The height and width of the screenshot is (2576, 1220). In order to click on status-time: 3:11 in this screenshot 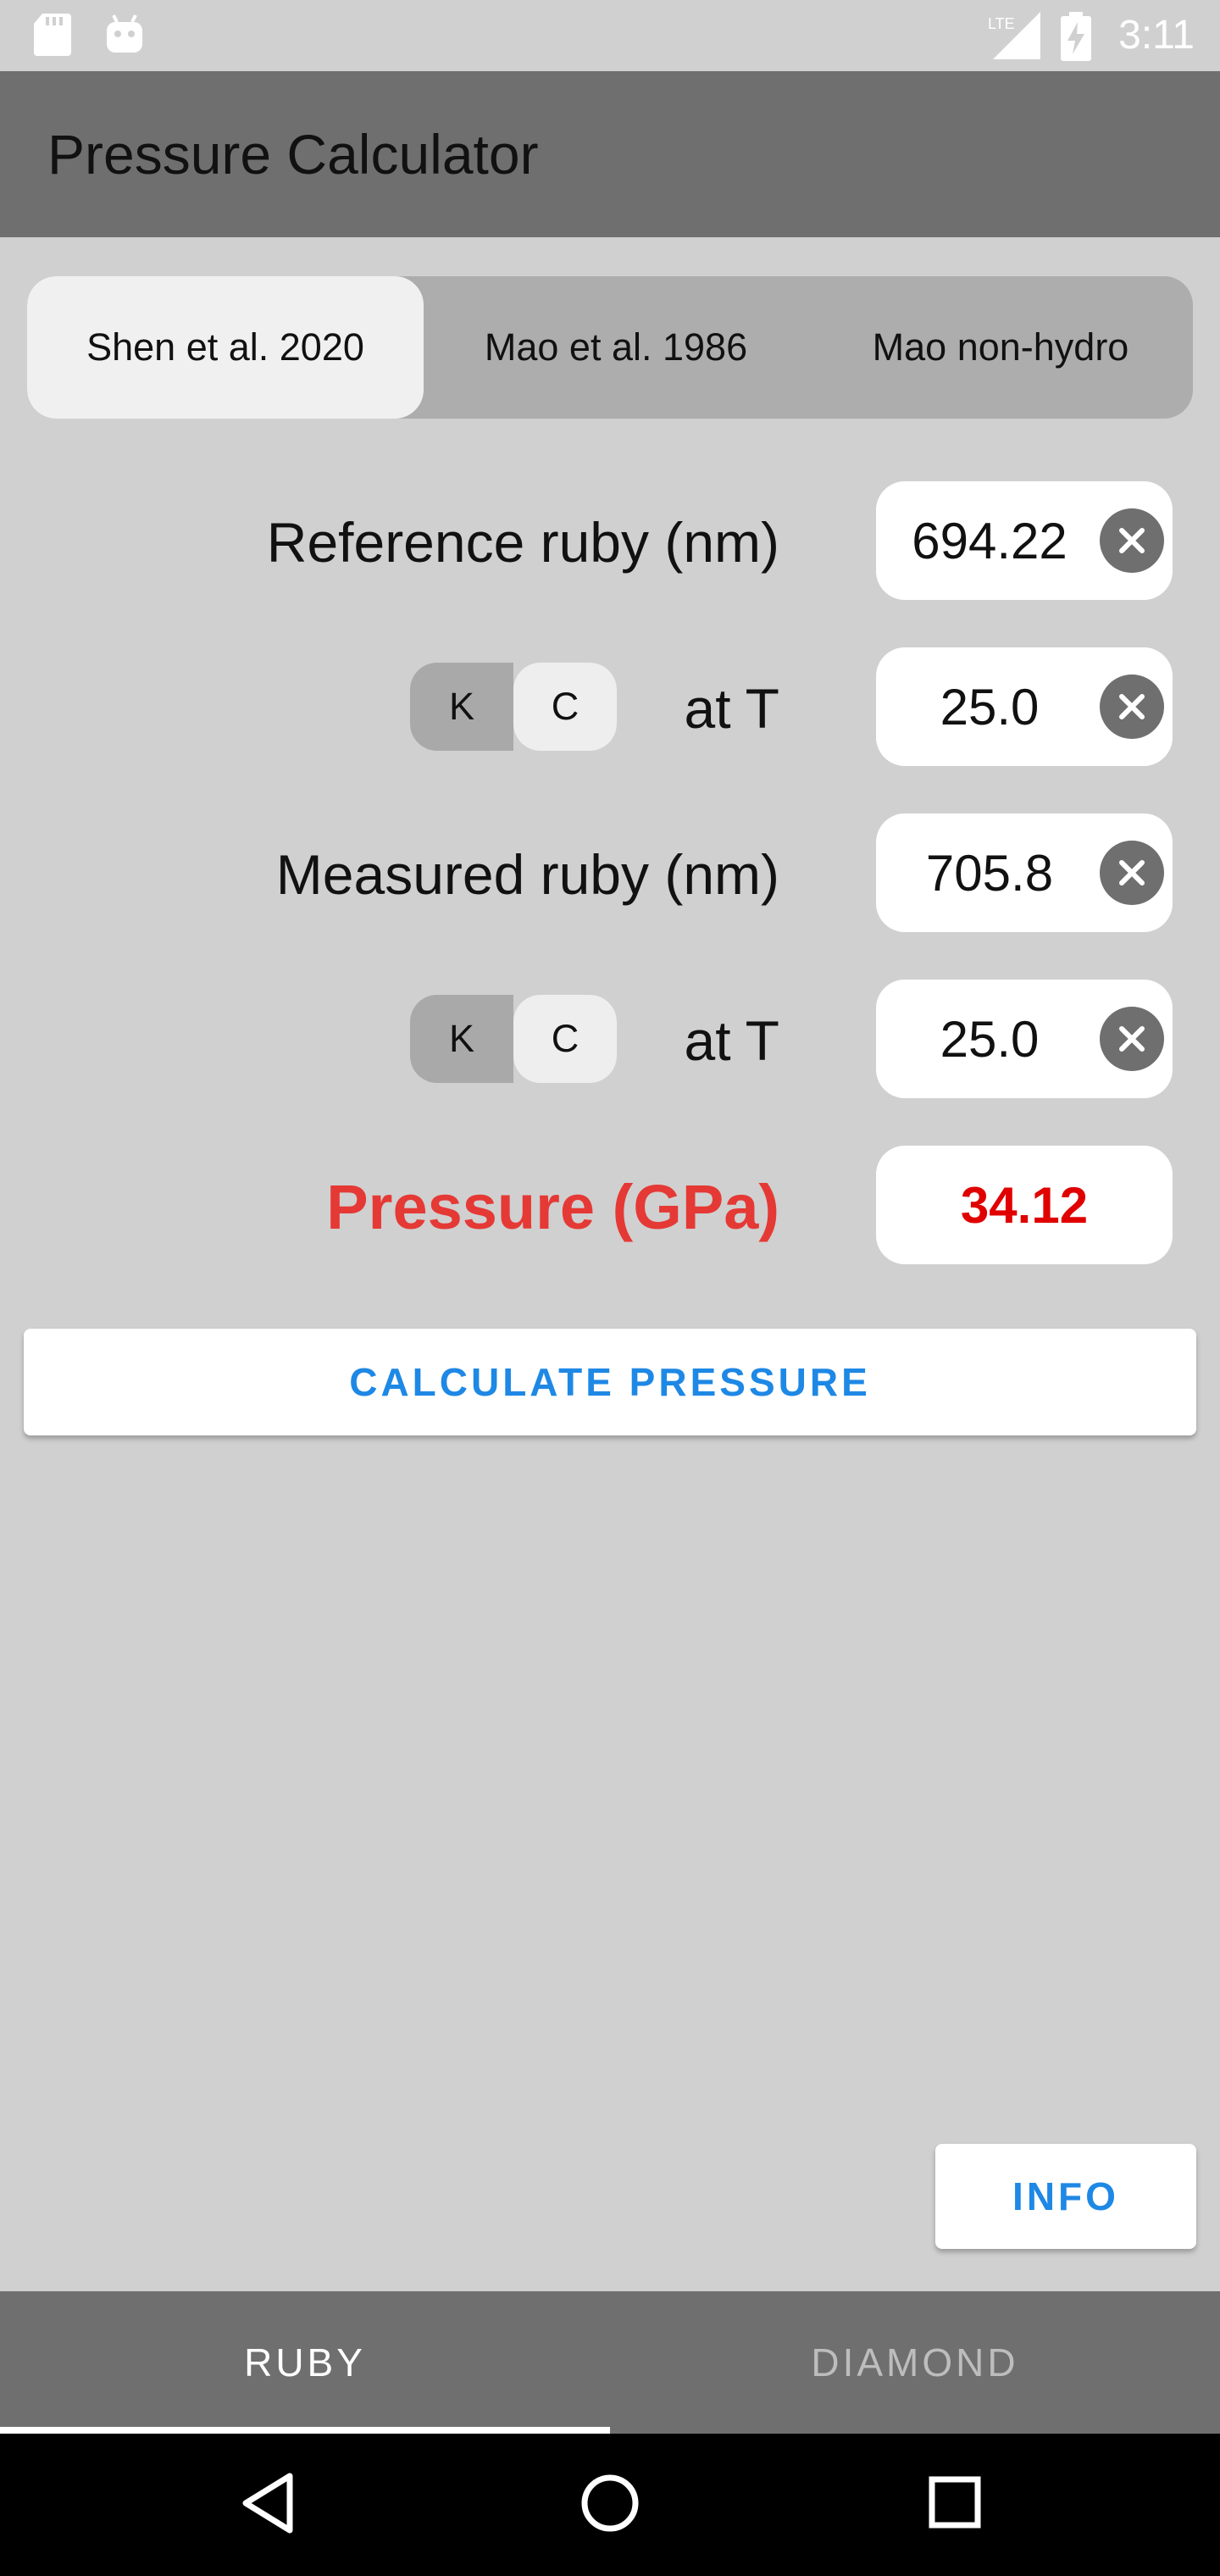, I will do `click(1156, 35)`.